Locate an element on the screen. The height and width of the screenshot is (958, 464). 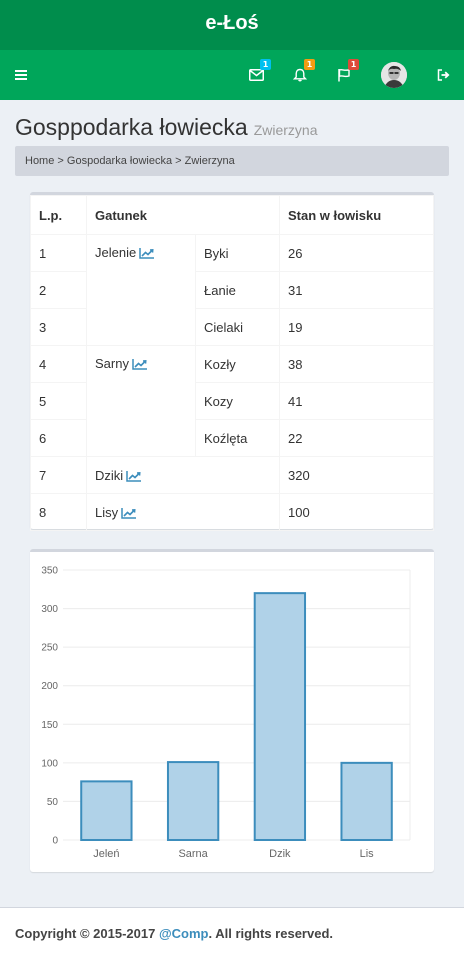
flag-icon is located at coordinates (344, 75).